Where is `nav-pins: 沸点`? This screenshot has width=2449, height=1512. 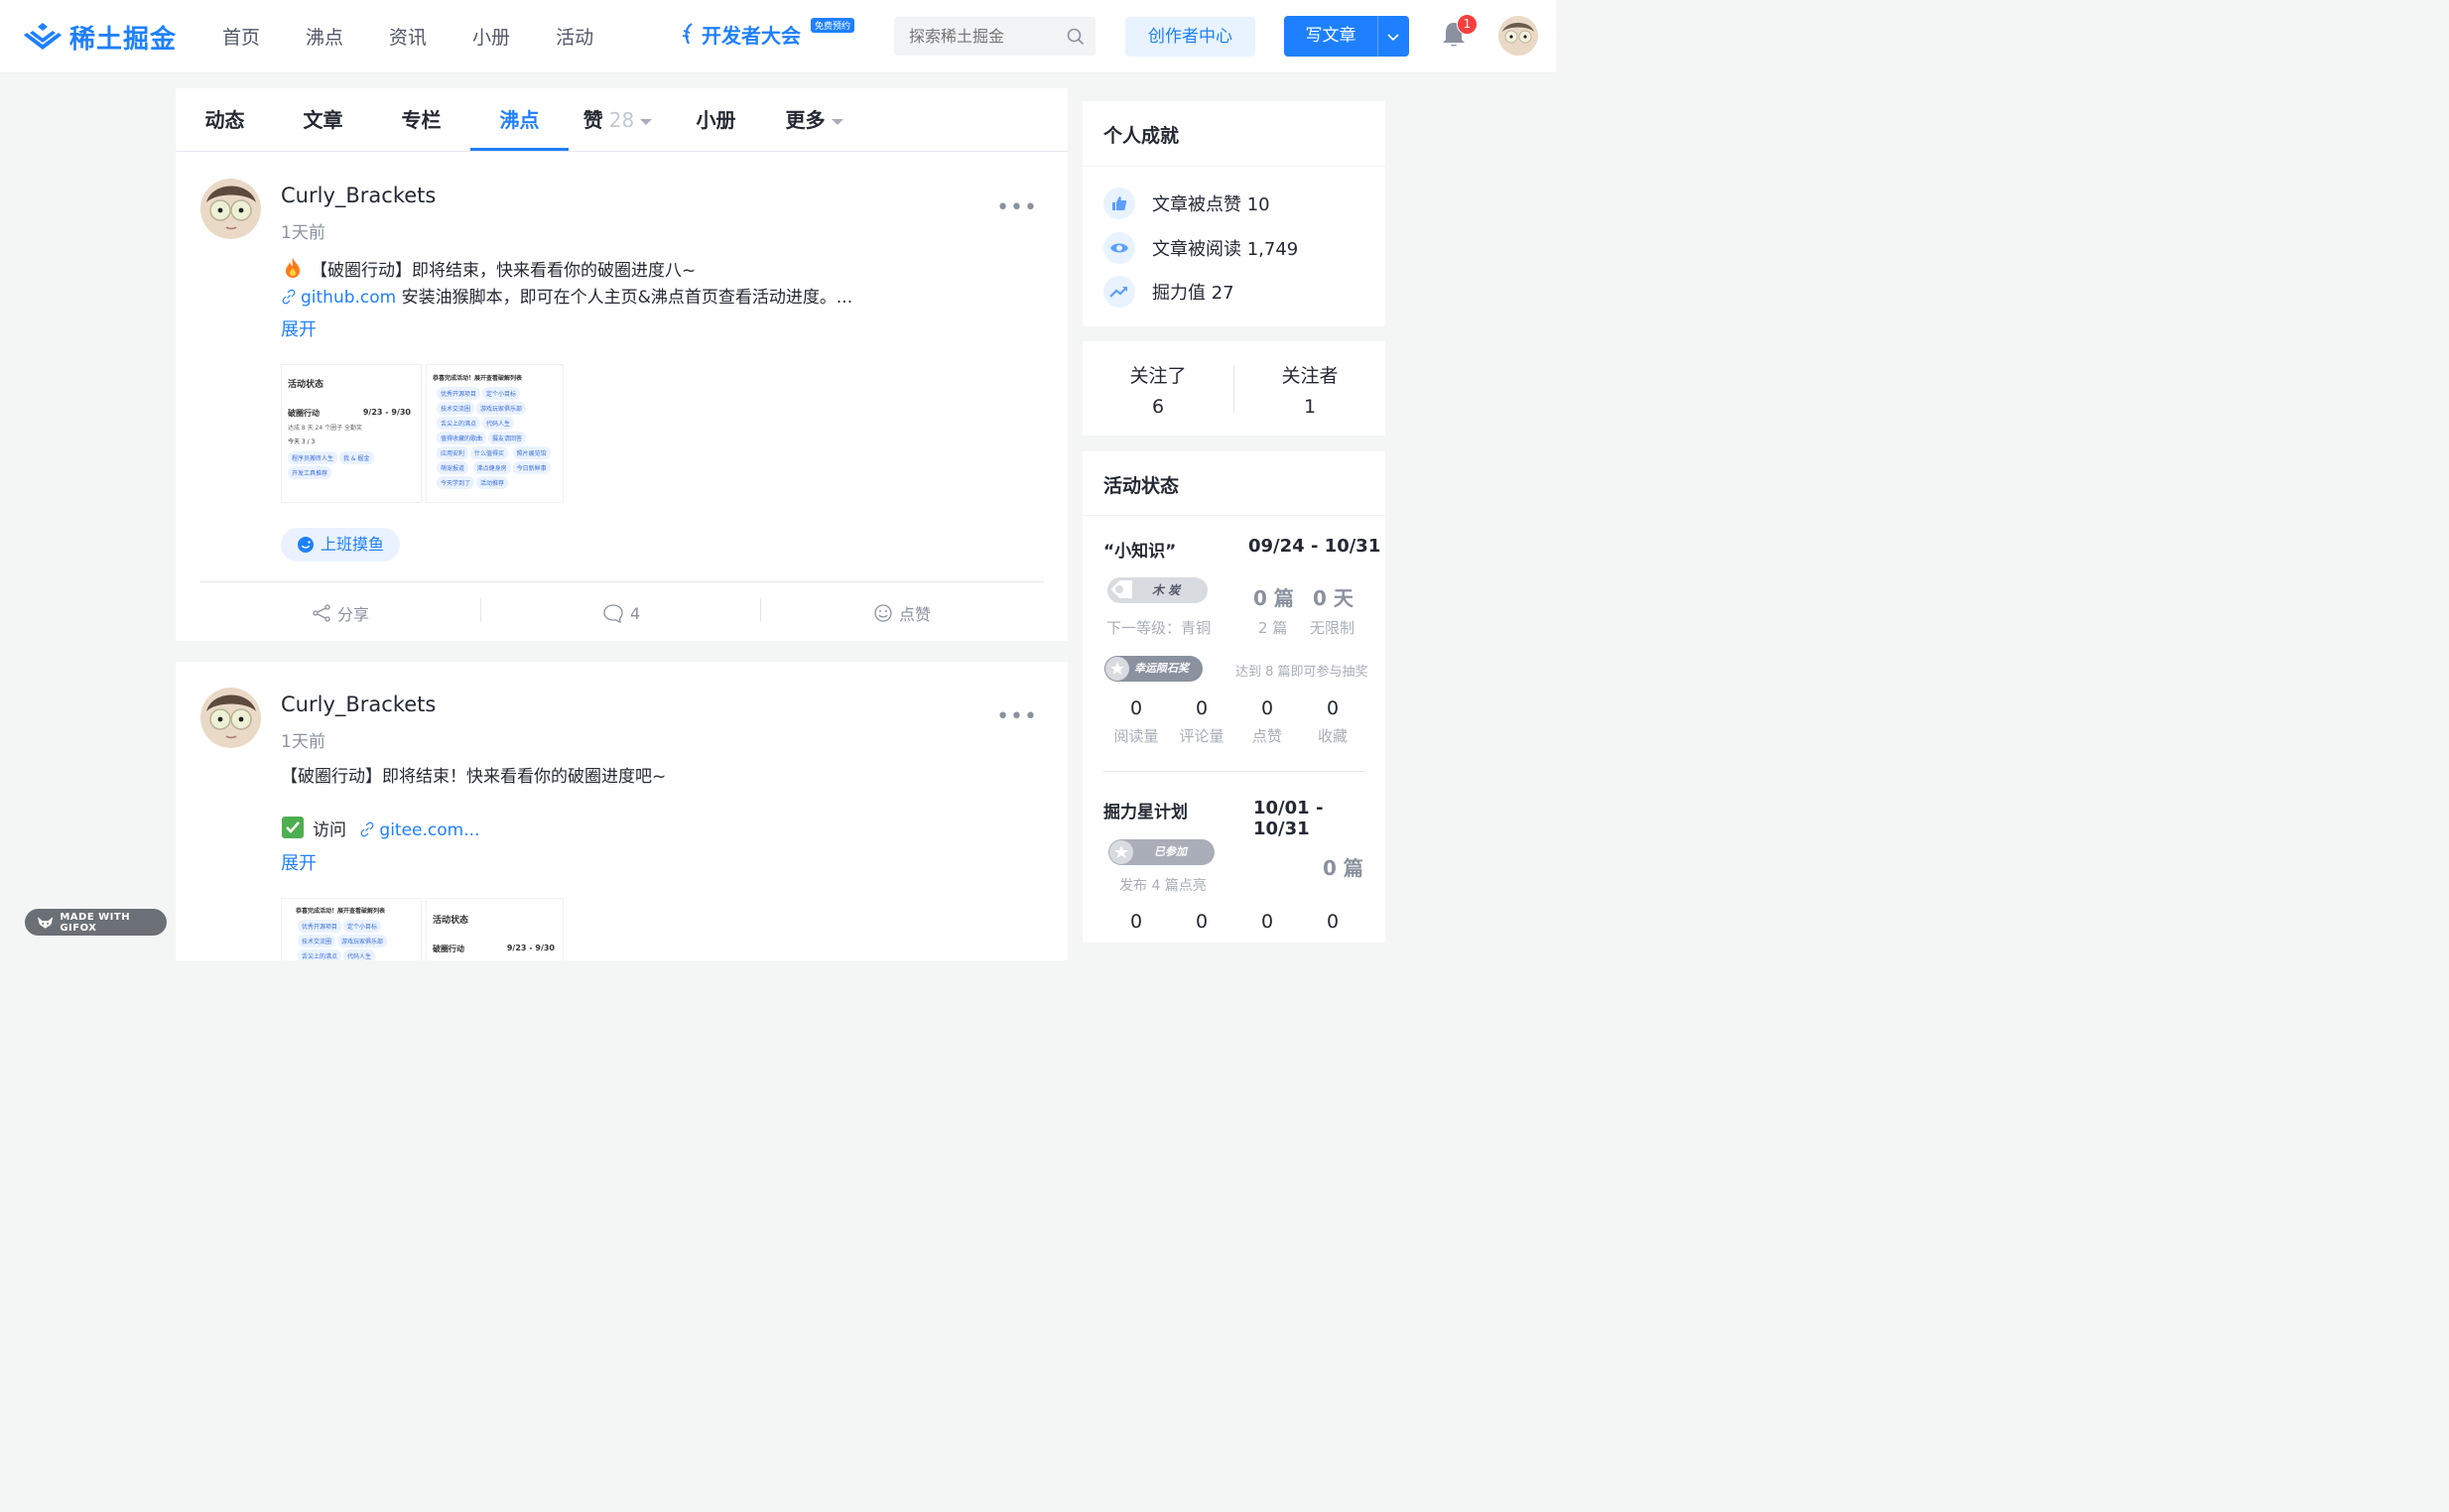 nav-pins: 沸点 is located at coordinates (324, 38).